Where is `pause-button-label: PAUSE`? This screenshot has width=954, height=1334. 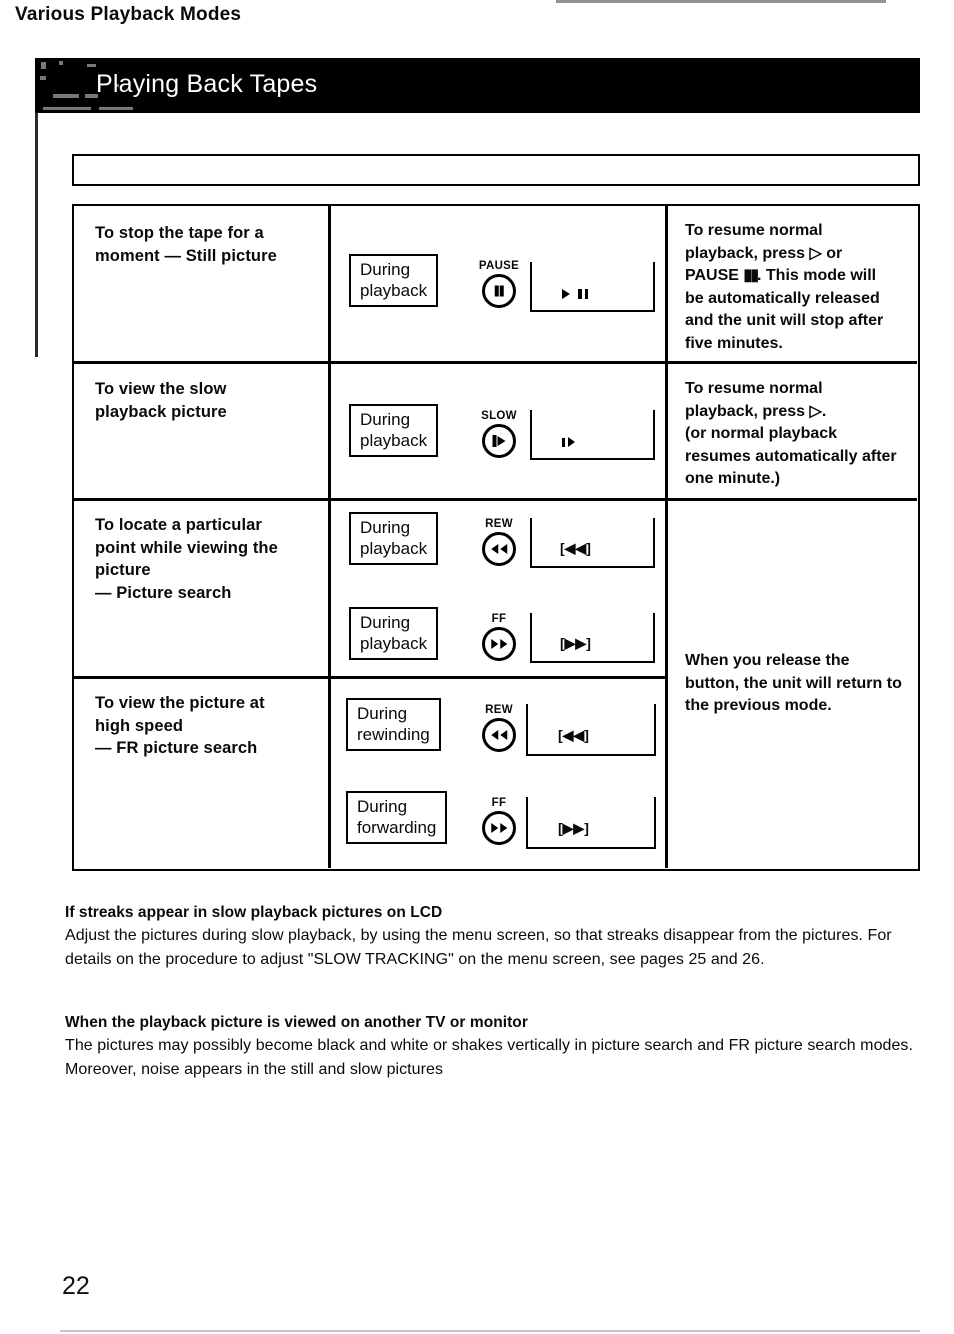
pause-button-label: PAUSE is located at coordinates (499, 266).